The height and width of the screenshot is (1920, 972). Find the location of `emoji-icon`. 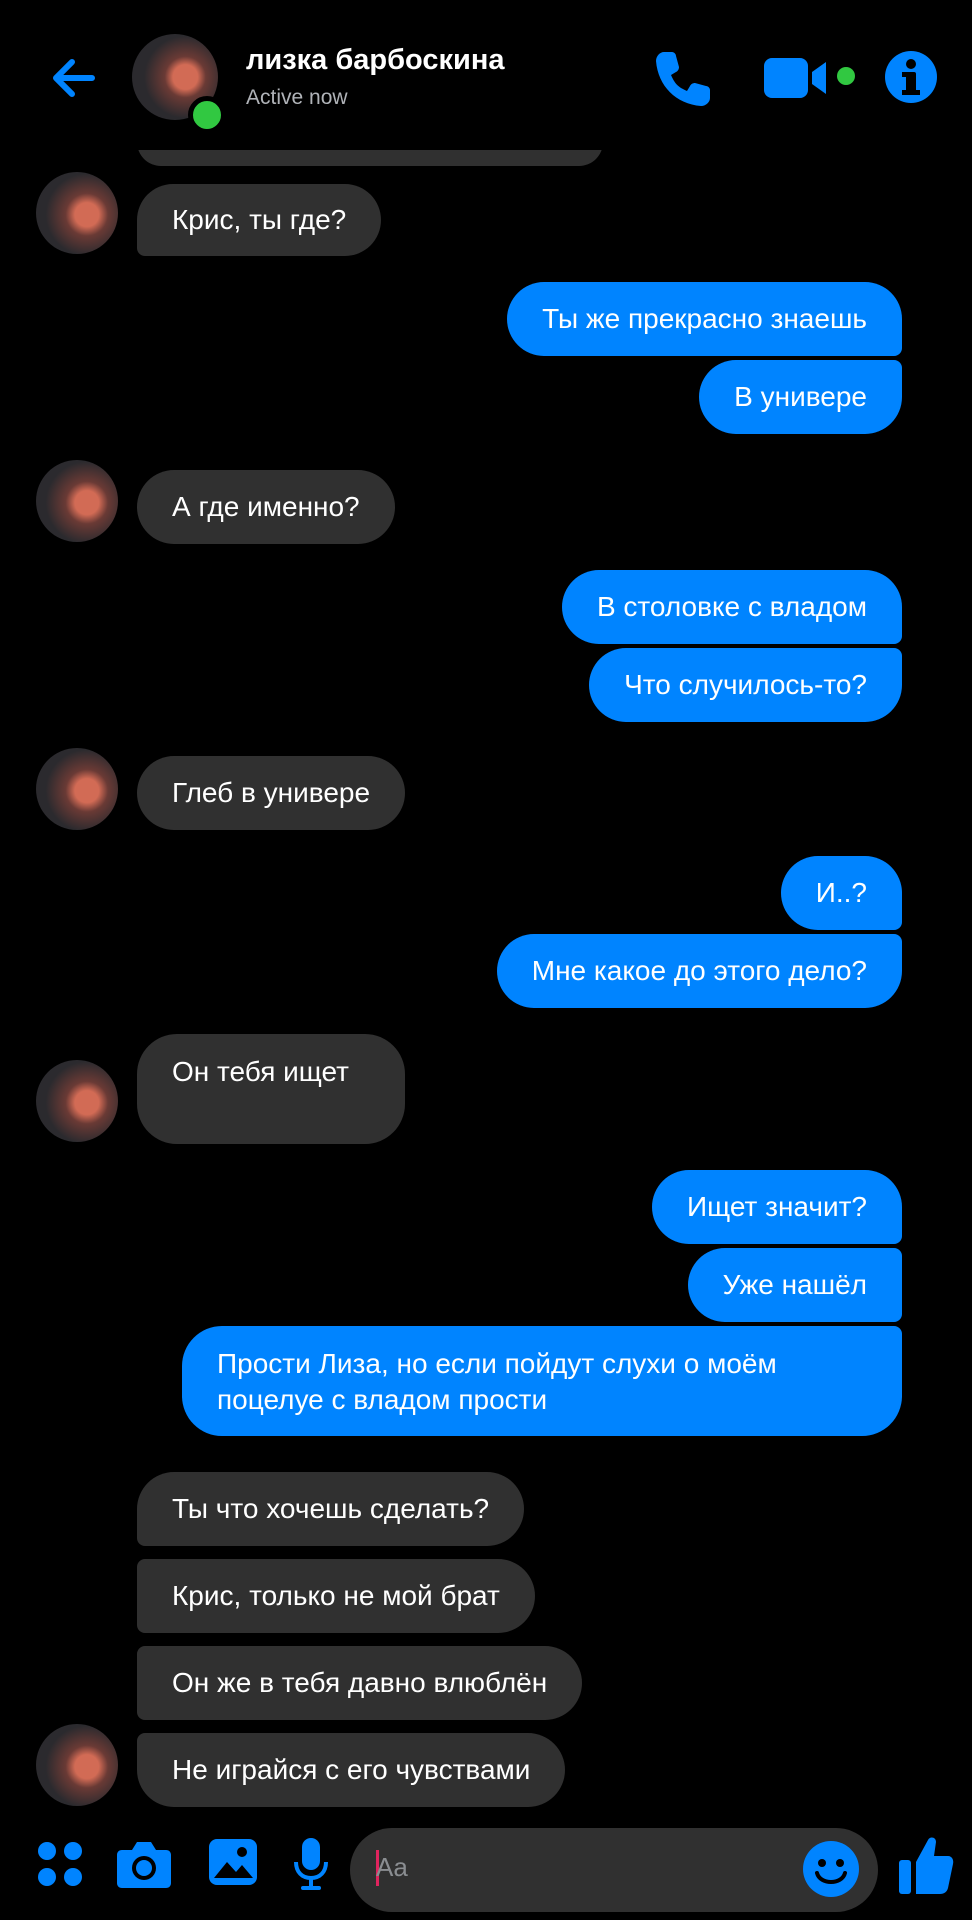

emoji-icon is located at coordinates (831, 1869).